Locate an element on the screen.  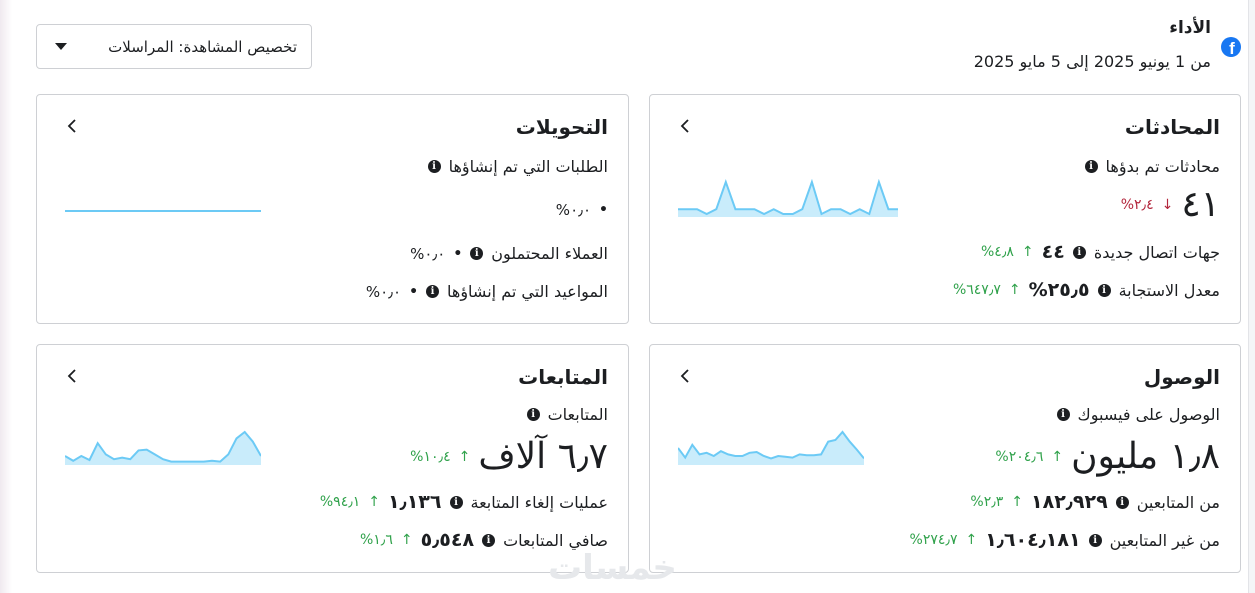
metric-value-row: ٦٫٧ آلاف ↑ ١٠٫٤% is located at coordinates (509, 457).